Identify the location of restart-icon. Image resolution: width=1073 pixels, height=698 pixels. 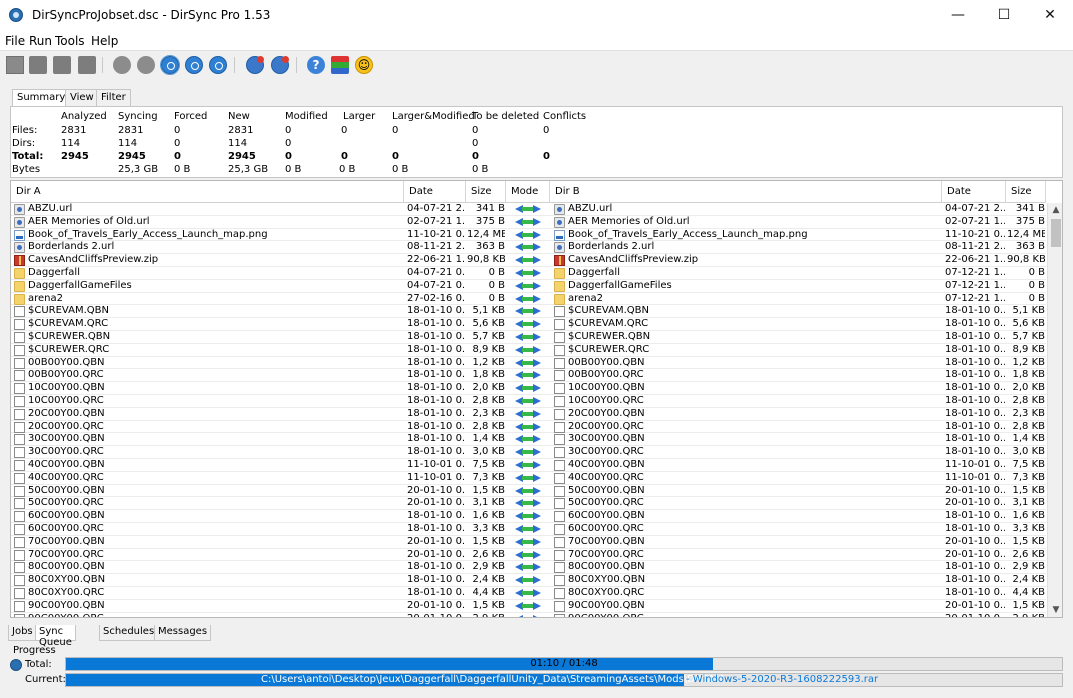
(218, 65).